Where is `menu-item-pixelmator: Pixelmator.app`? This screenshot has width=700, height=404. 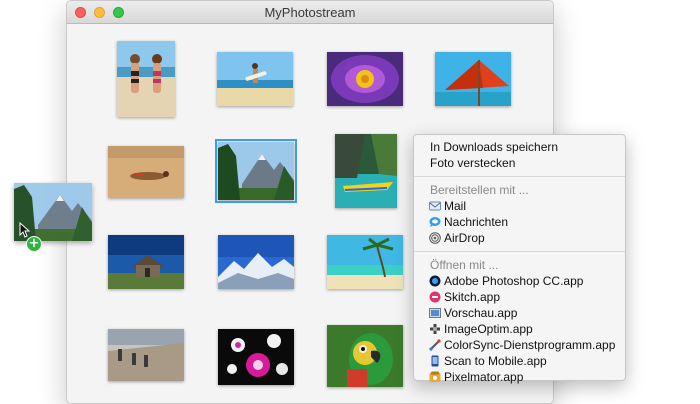 menu-item-pixelmator: Pixelmator.app is located at coordinates (519, 377).